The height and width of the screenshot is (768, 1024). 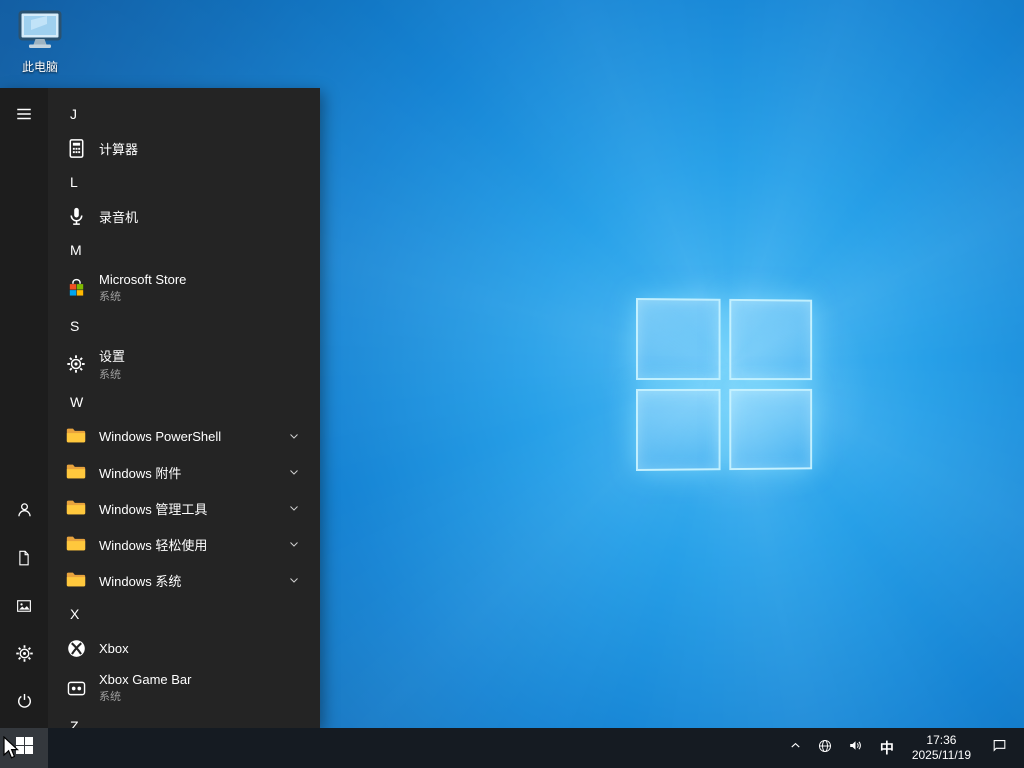 I want to click on action-center-button, so click(x=999, y=748).